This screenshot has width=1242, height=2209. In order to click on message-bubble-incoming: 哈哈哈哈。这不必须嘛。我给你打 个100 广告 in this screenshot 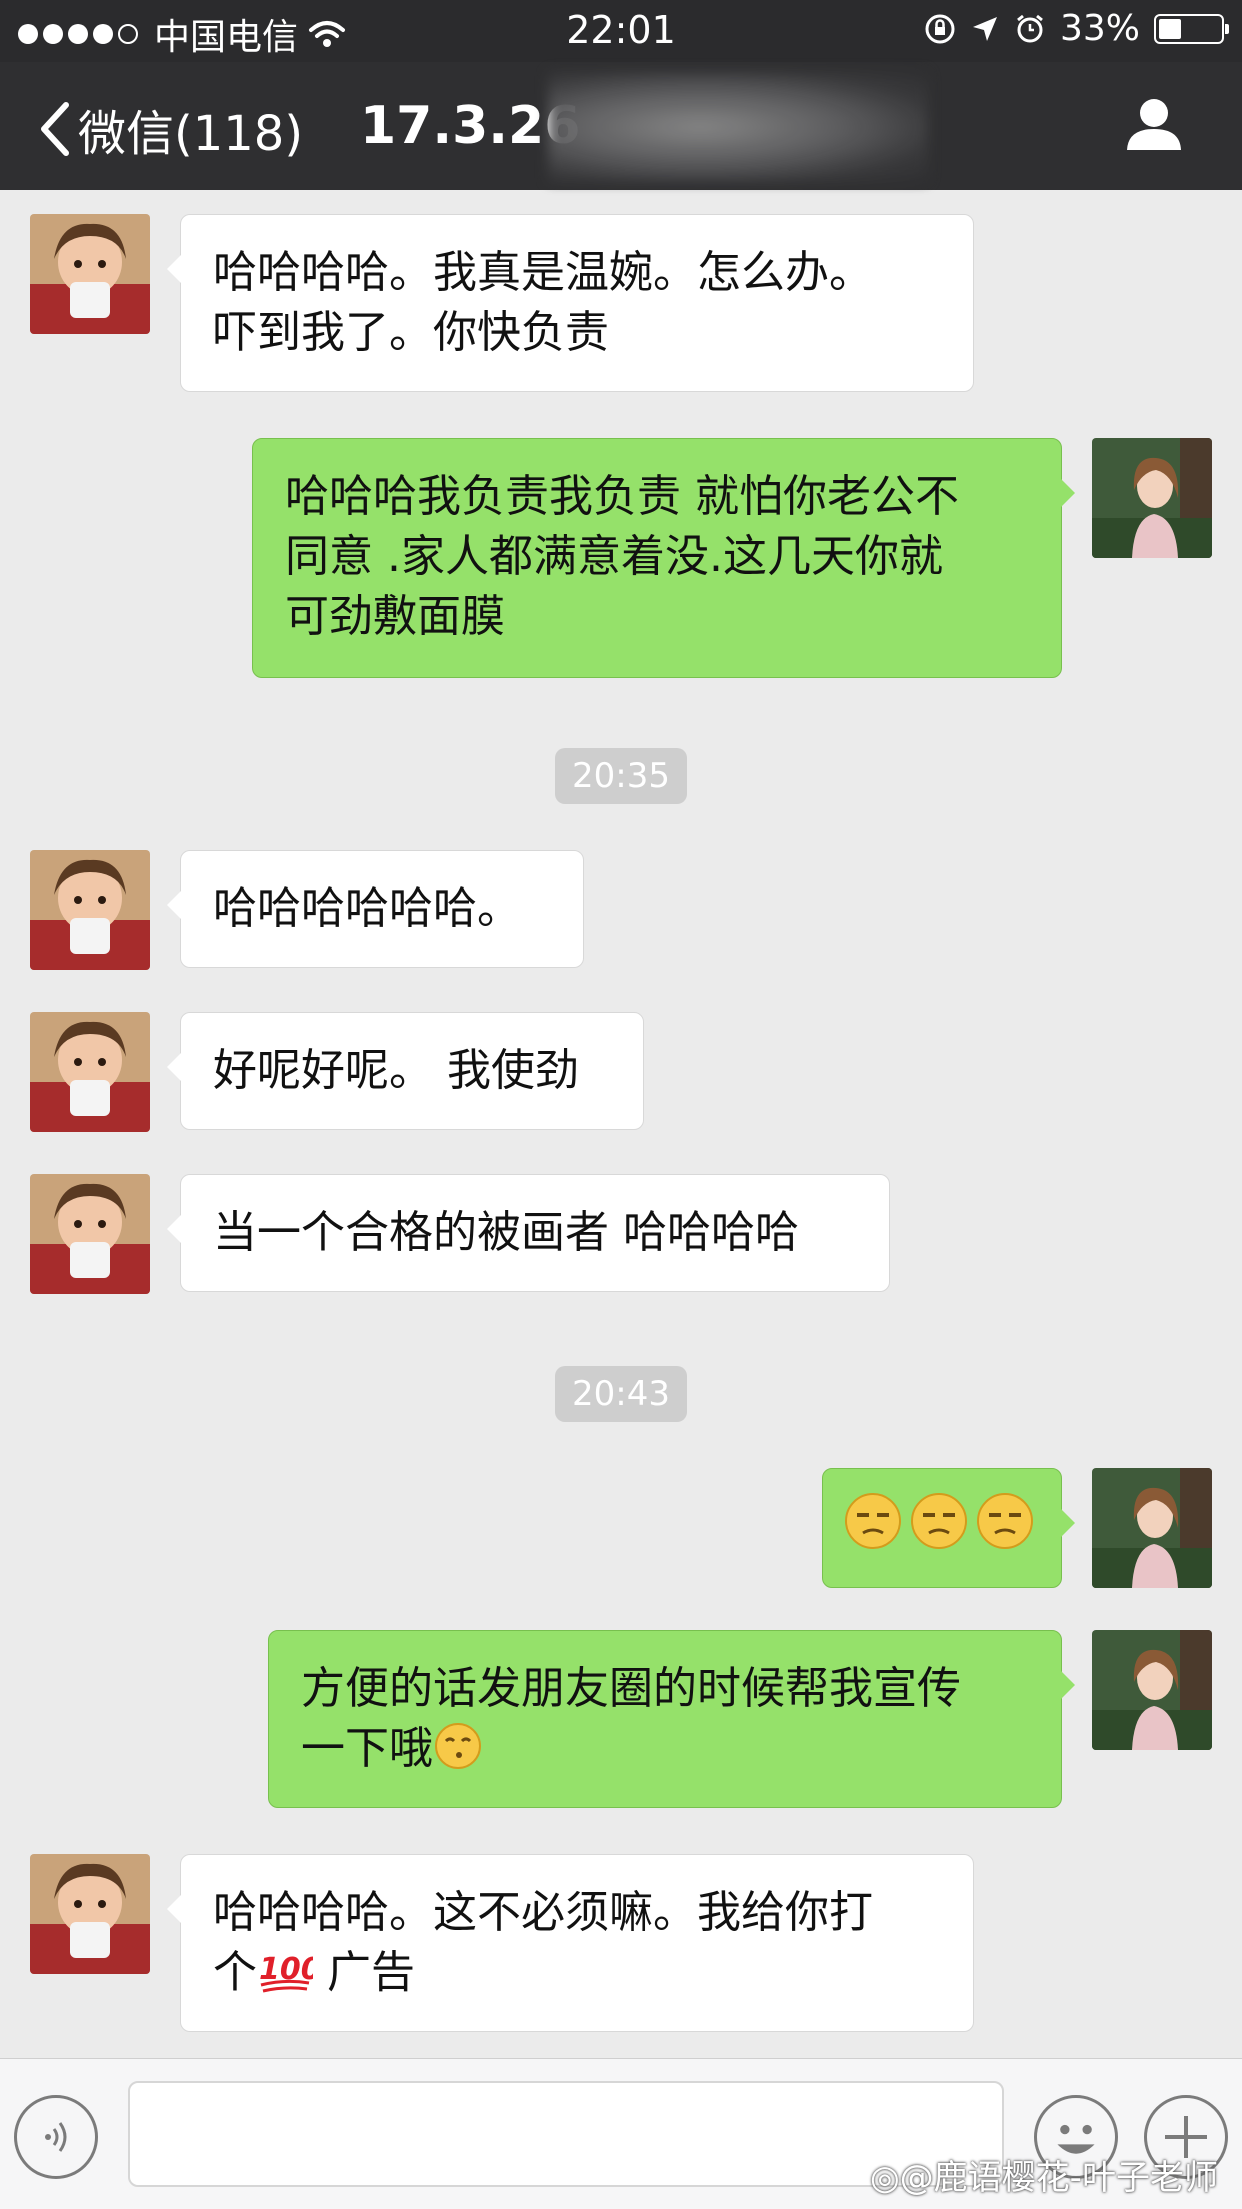, I will do `click(570, 1943)`.